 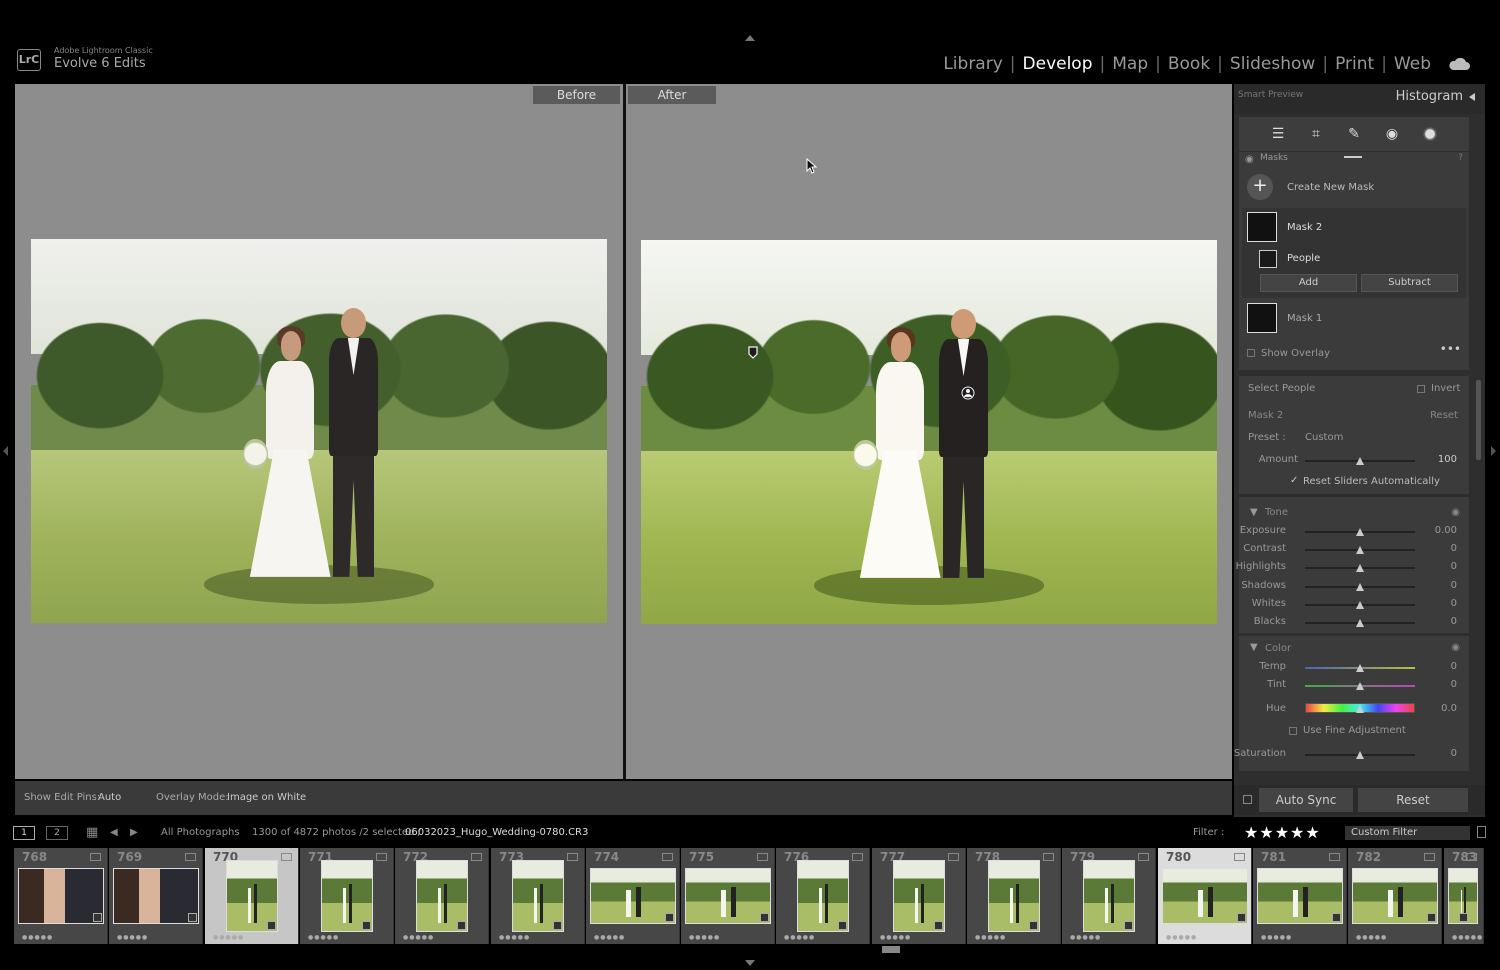 I want to click on tone-blacks-value: 0, so click(x=1442, y=621).